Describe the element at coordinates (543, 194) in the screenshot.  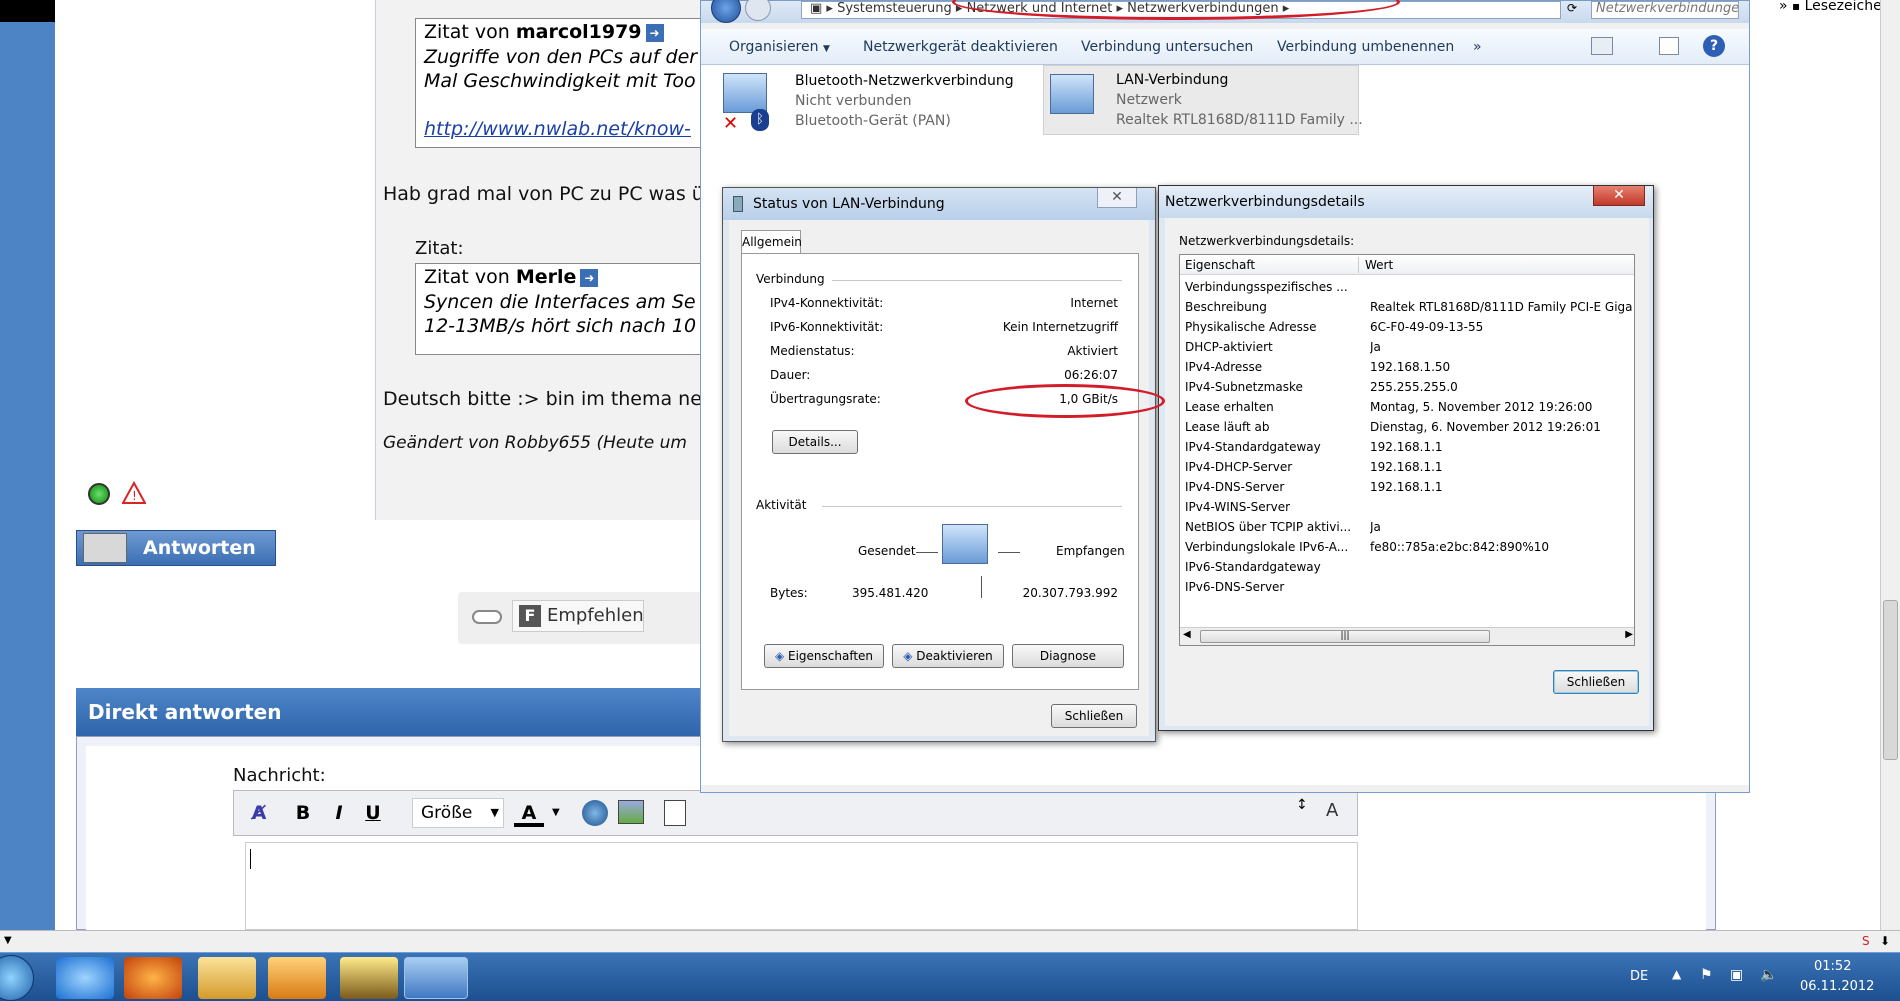
I see `reply-text: Hab grad mal von PC zu PC was ü` at that location.